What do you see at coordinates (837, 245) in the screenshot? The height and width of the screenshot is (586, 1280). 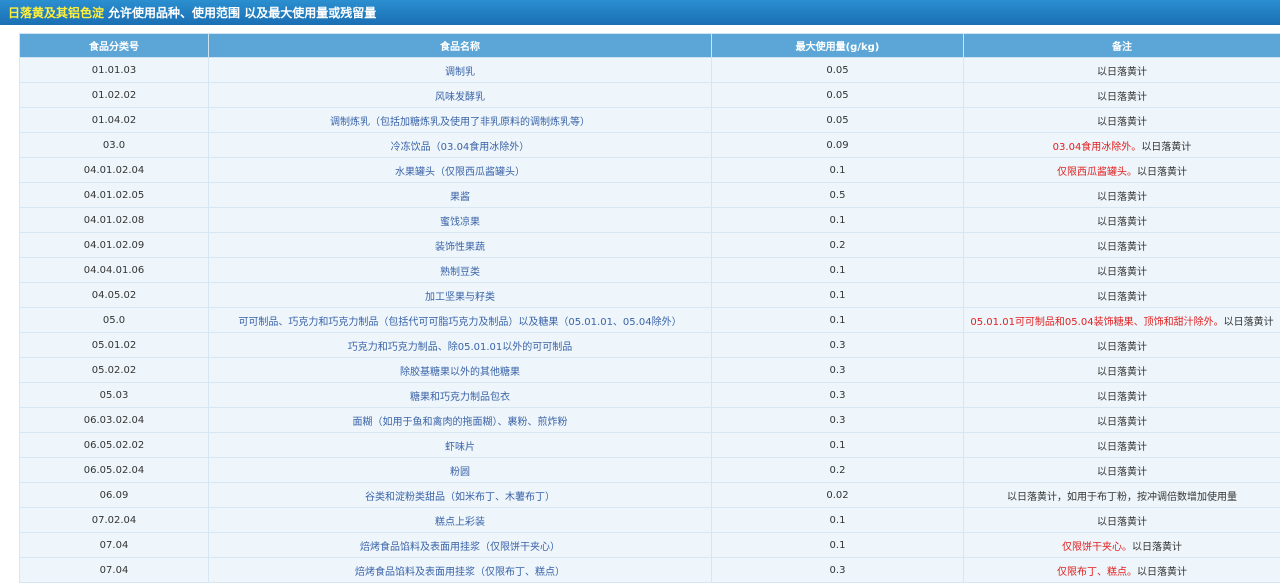 I see `max-usage-cell: 0.2` at bounding box center [837, 245].